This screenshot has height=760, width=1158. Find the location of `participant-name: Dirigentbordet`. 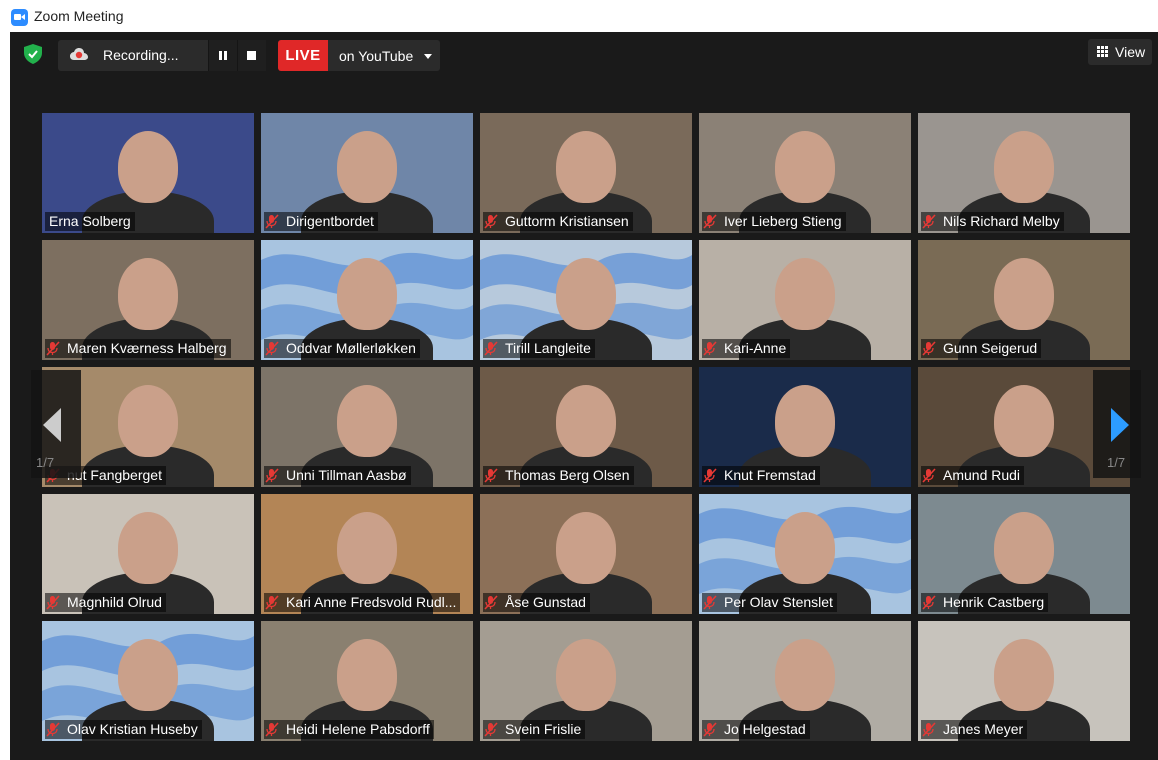

participant-name: Dirigentbordet is located at coordinates (321, 221).